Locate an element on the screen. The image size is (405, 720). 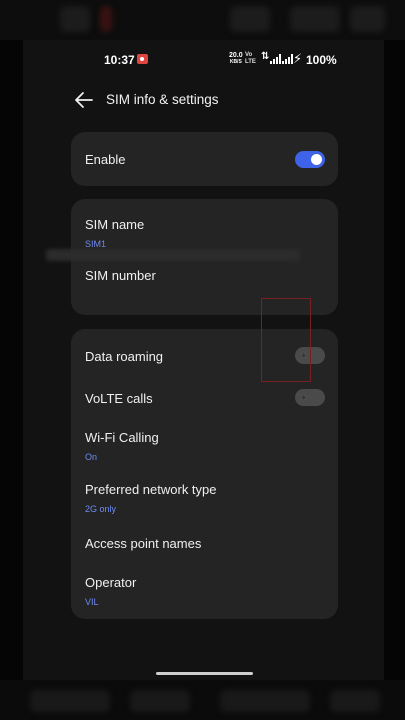
charging-icon: ⚡ is located at coordinates (298, 58).